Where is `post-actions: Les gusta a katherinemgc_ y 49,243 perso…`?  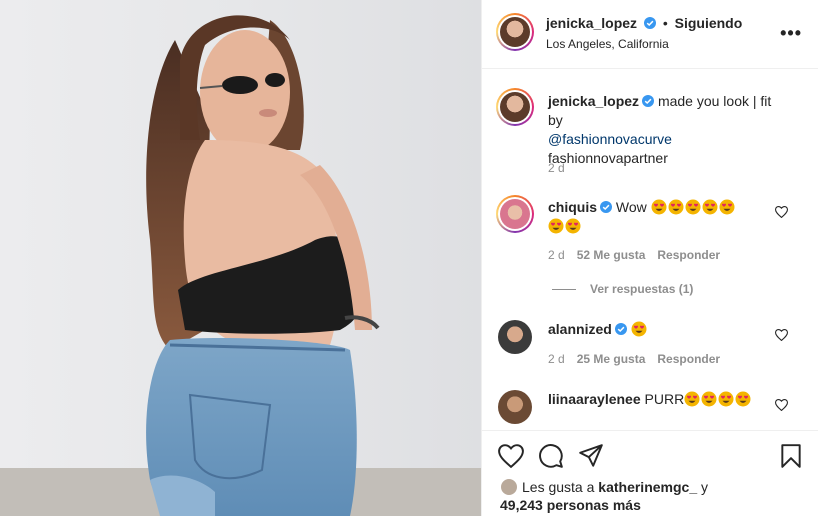 post-actions: Les gusta a katherinemgc_ y 49,243 perso… is located at coordinates (650, 473).